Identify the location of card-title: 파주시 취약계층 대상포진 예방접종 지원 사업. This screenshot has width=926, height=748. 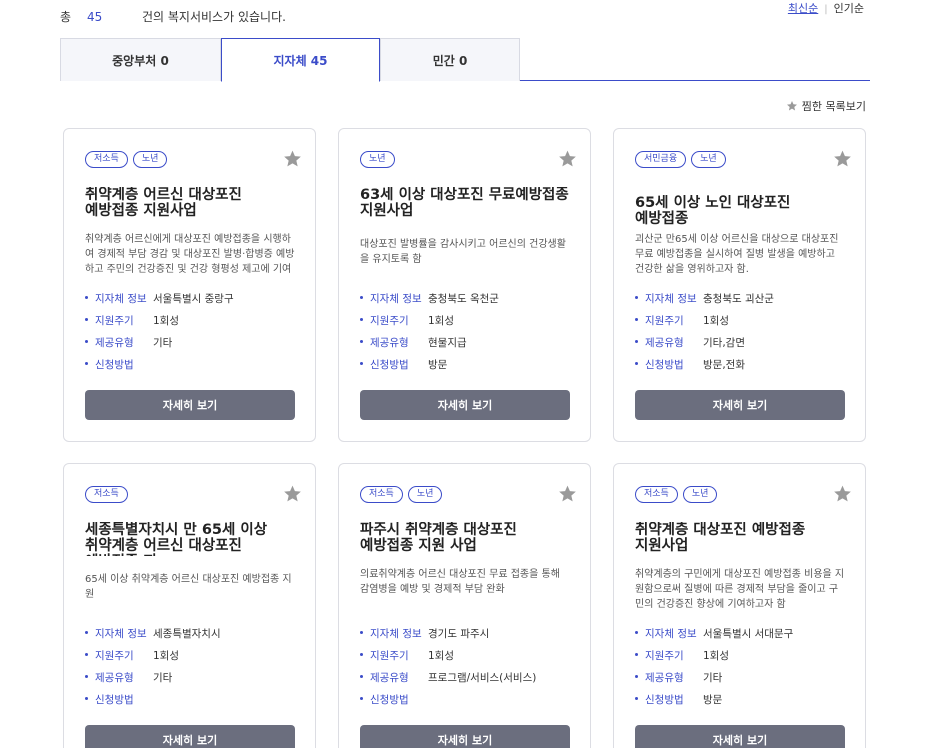
(438, 538).